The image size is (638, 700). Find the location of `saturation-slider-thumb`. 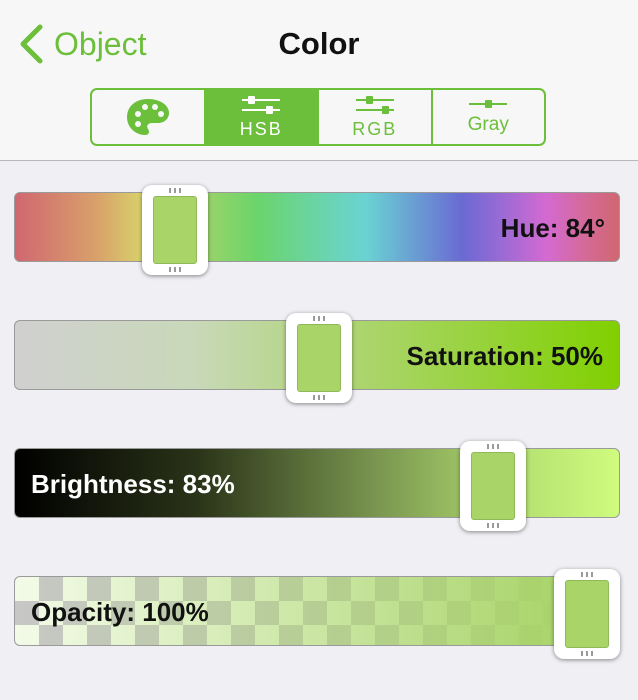

saturation-slider-thumb is located at coordinates (319, 358).